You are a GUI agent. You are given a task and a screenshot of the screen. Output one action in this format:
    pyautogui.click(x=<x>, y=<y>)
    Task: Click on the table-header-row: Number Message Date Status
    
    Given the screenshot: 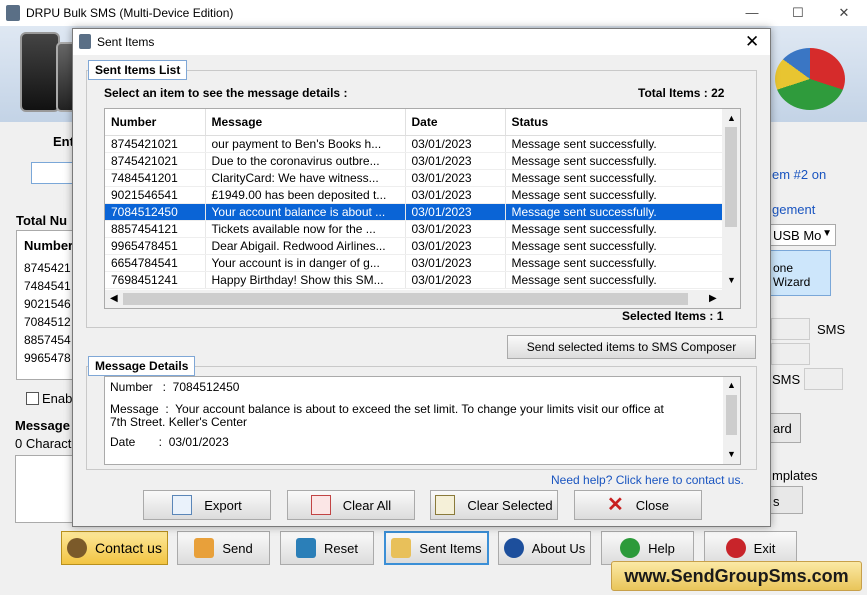 What is the action you would take?
    pyautogui.click(x=414, y=122)
    